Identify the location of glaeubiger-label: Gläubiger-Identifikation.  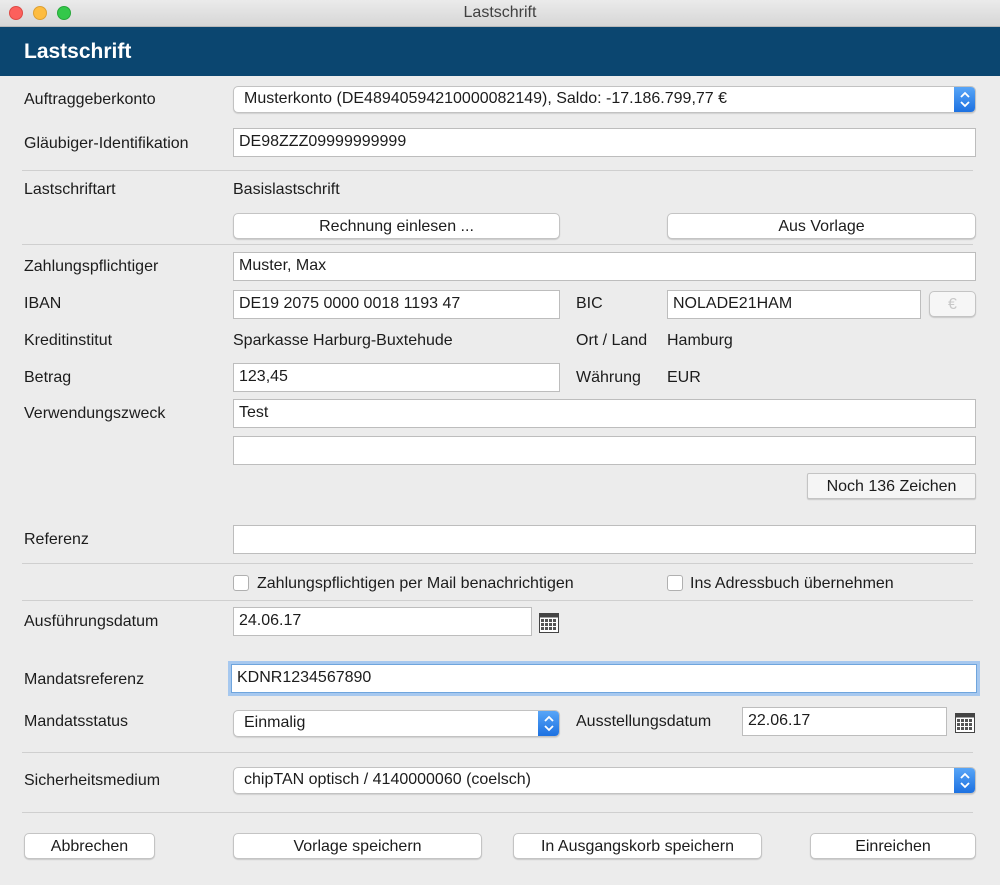
(106, 143).